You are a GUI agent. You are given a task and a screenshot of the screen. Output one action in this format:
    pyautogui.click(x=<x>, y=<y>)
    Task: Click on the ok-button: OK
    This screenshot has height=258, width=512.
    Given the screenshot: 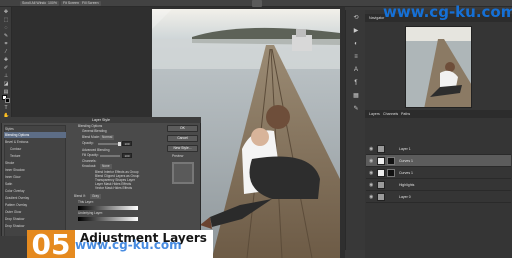 What is the action you would take?
    pyautogui.click(x=182, y=128)
    